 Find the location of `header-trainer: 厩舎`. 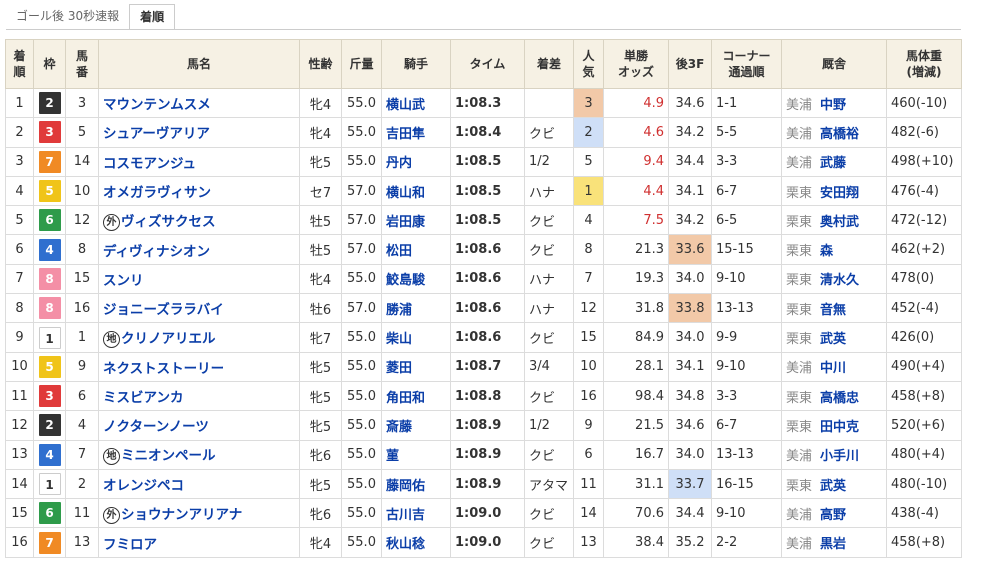

header-trainer: 厩舎 is located at coordinates (834, 64).